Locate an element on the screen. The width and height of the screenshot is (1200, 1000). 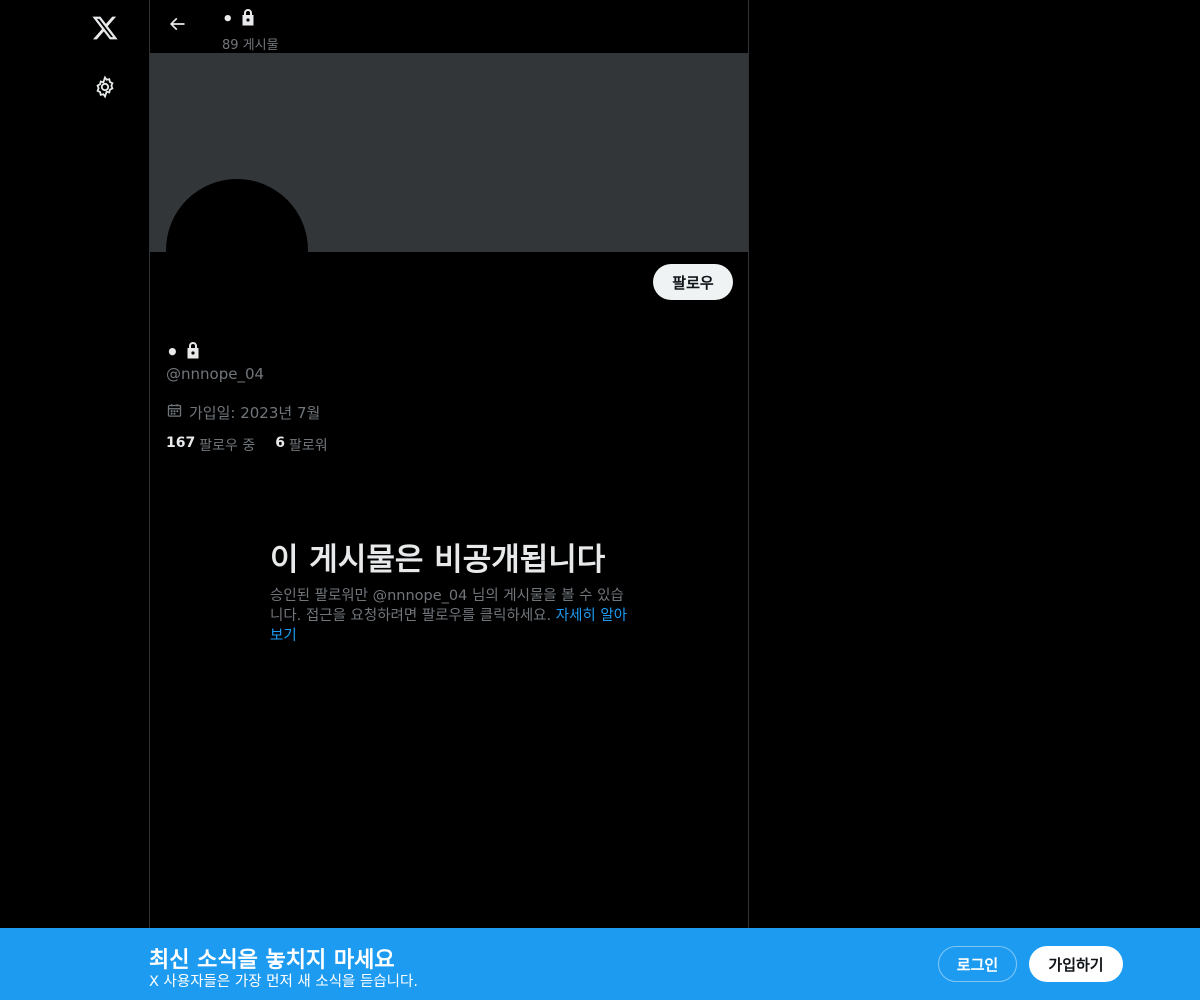
post-count: 89 게시물 is located at coordinates (250, 45).